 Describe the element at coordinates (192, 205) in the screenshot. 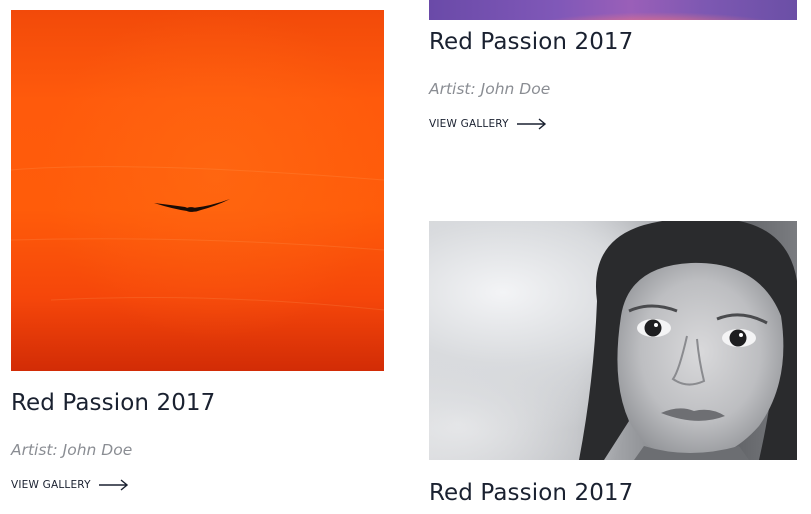

I see `bird-silhouette` at that location.